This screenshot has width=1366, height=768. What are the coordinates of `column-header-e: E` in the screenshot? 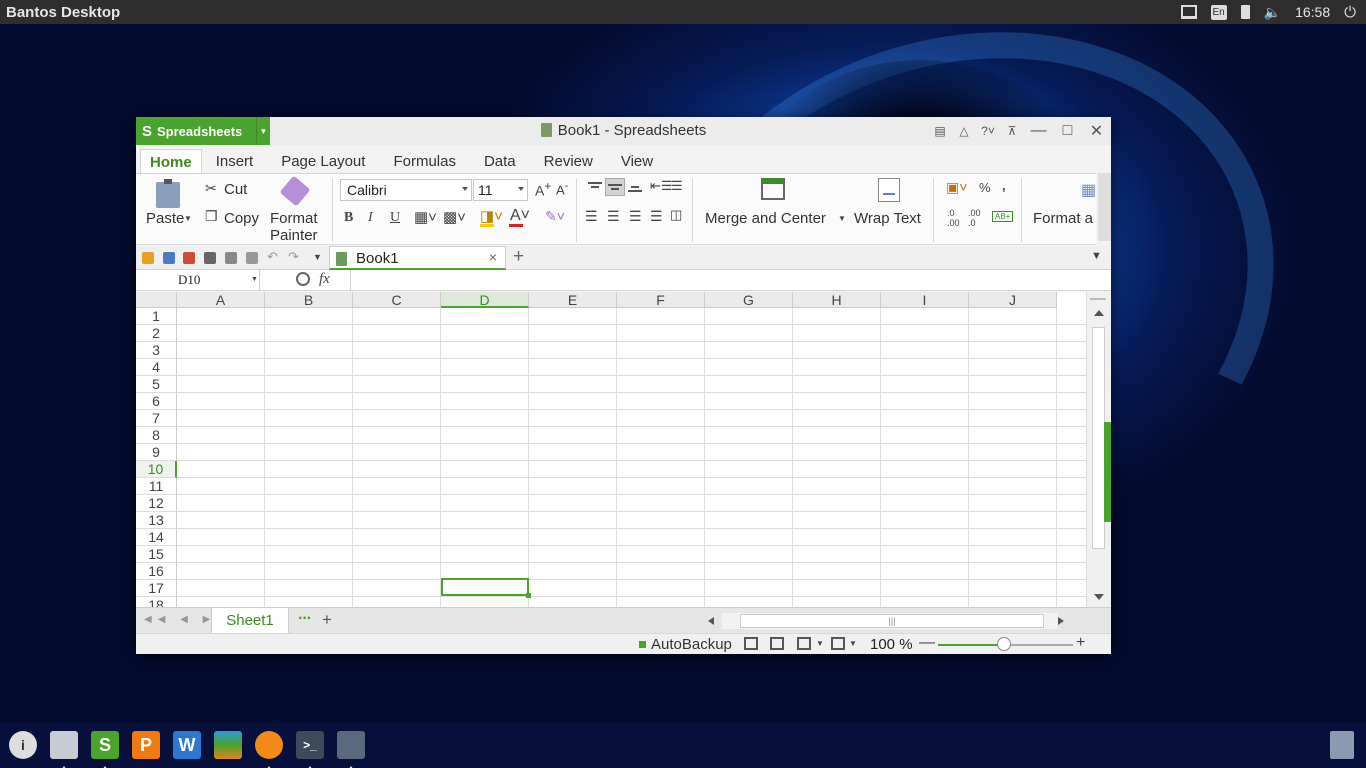 It's located at (573, 300).